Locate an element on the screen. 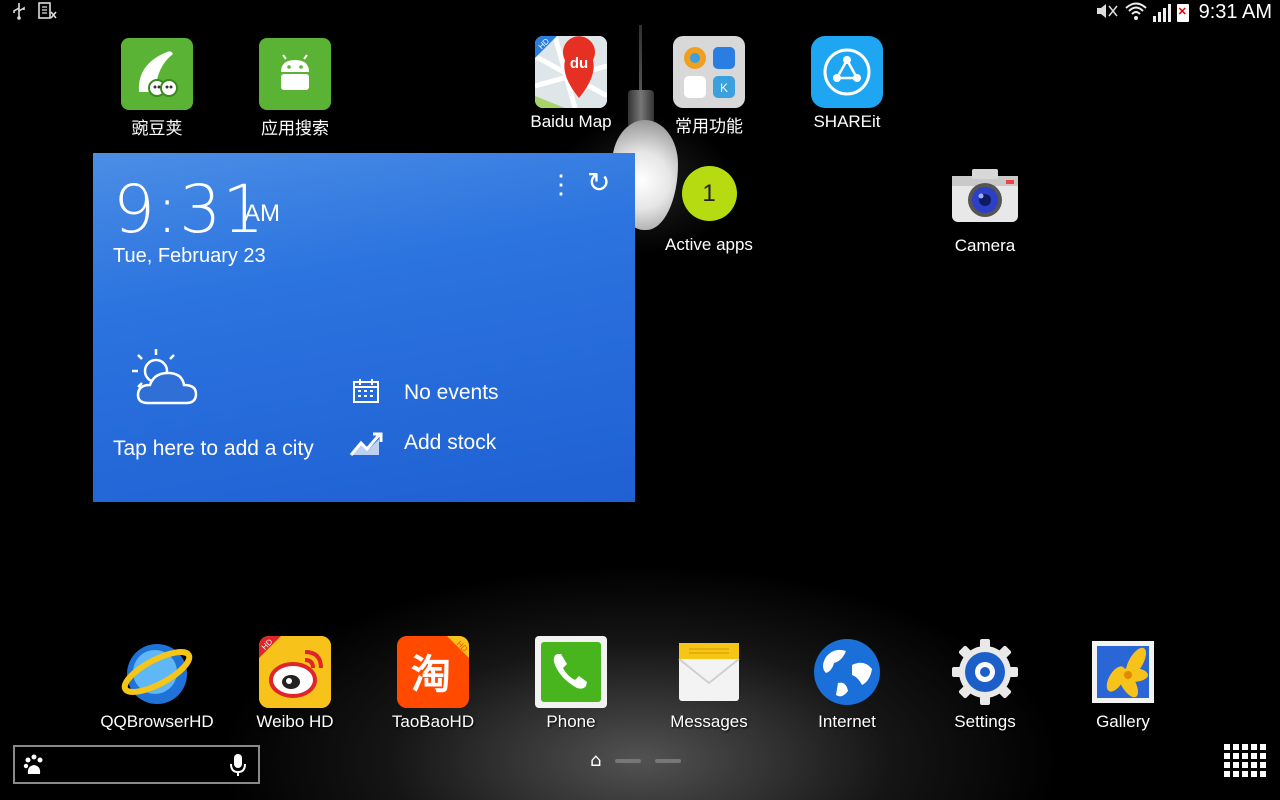  app-camera: Camera is located at coordinates (985, 208).